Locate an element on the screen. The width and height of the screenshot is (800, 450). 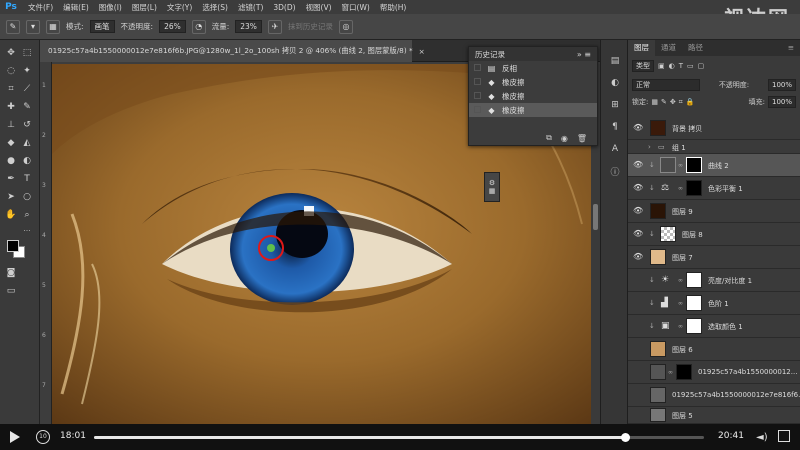
layer-row: 👁 图层 9 is located at coordinates (714, 211).